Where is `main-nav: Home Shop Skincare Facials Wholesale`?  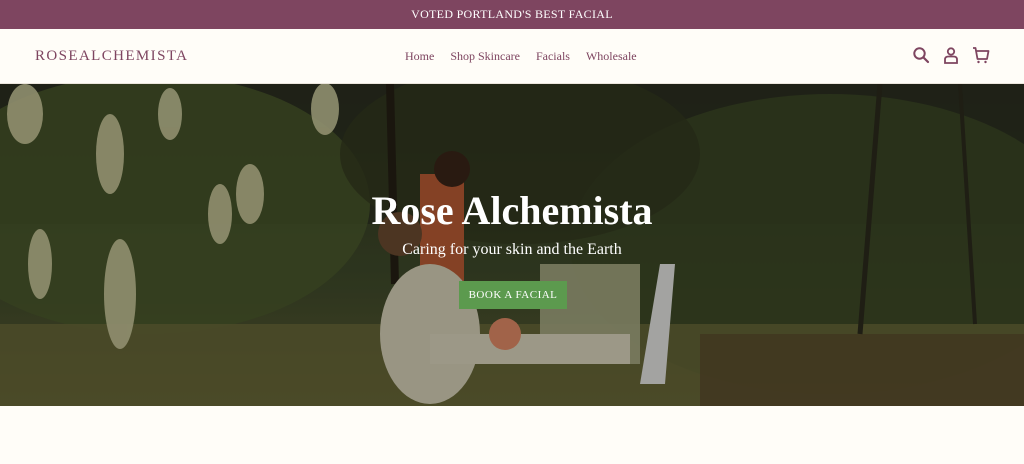
main-nav: Home Shop Skincare Facials Wholesale is located at coordinates (521, 56).